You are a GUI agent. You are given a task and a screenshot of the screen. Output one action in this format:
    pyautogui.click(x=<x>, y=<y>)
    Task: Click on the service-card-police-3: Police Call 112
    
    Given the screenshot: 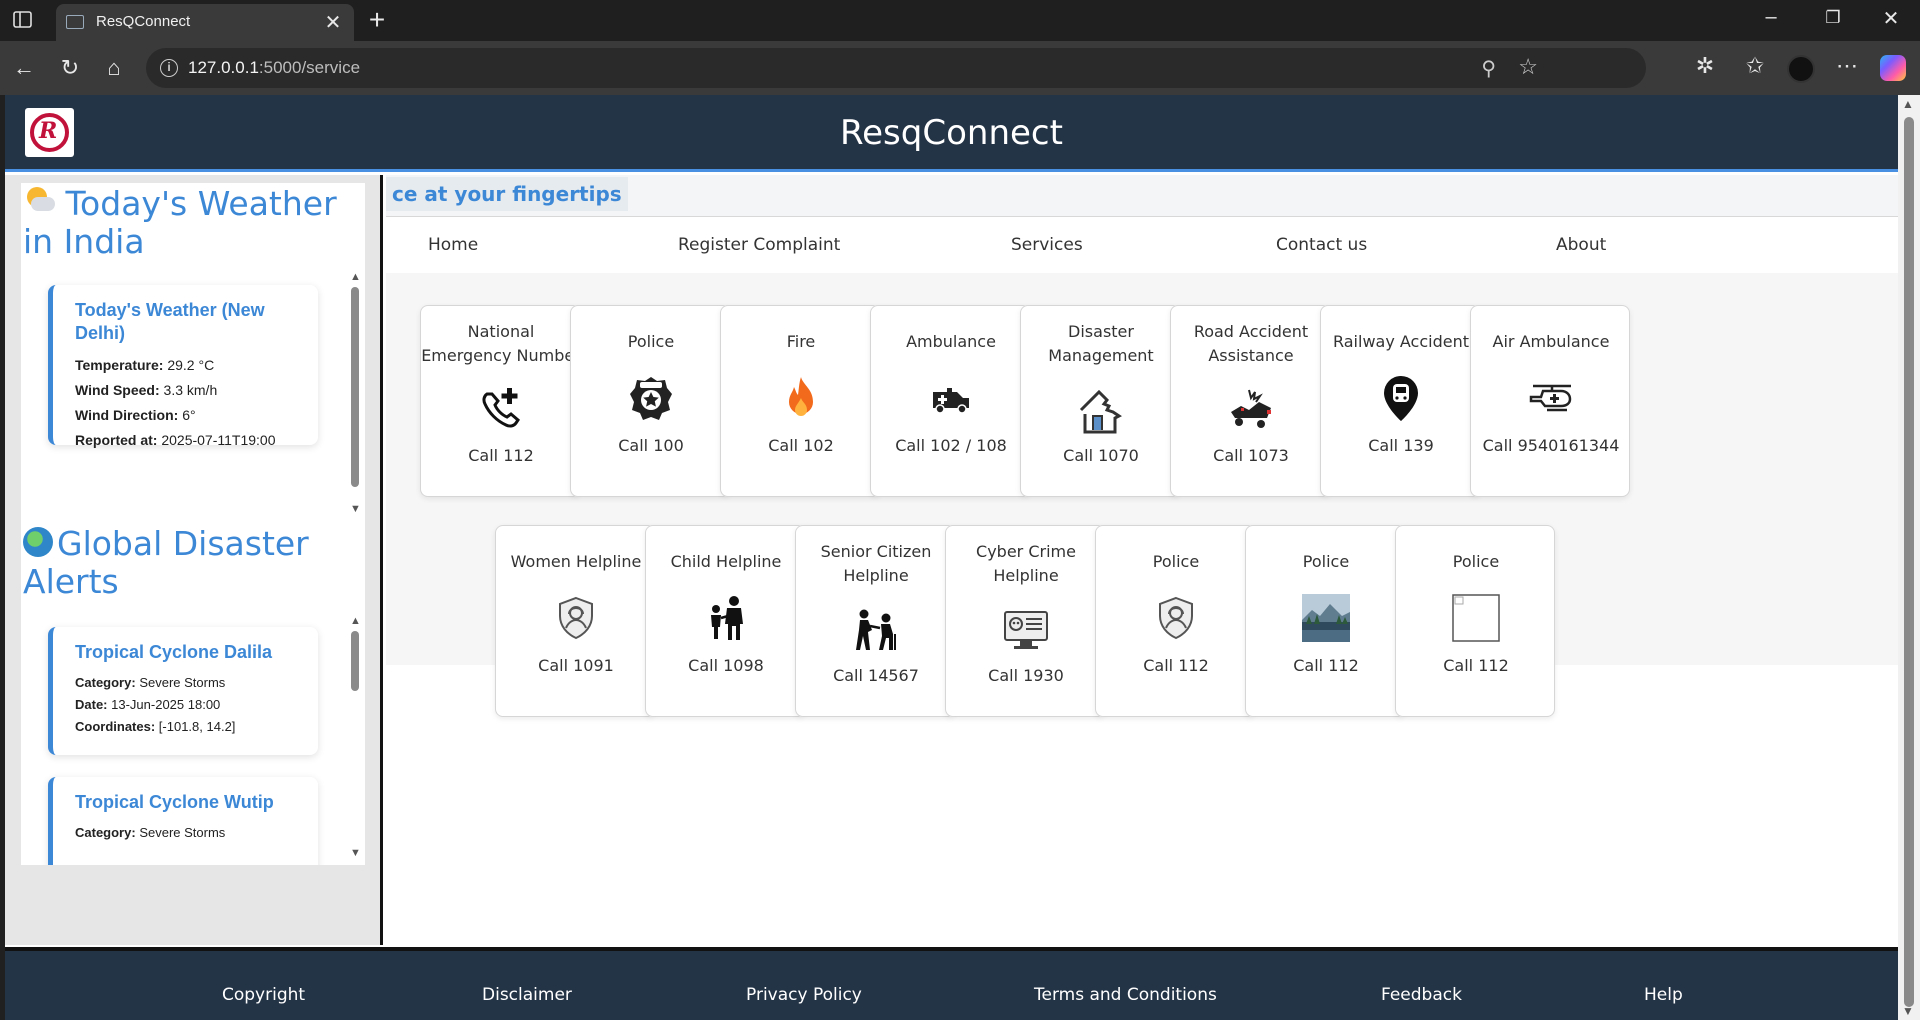 What is the action you would take?
    pyautogui.click(x=1325, y=621)
    